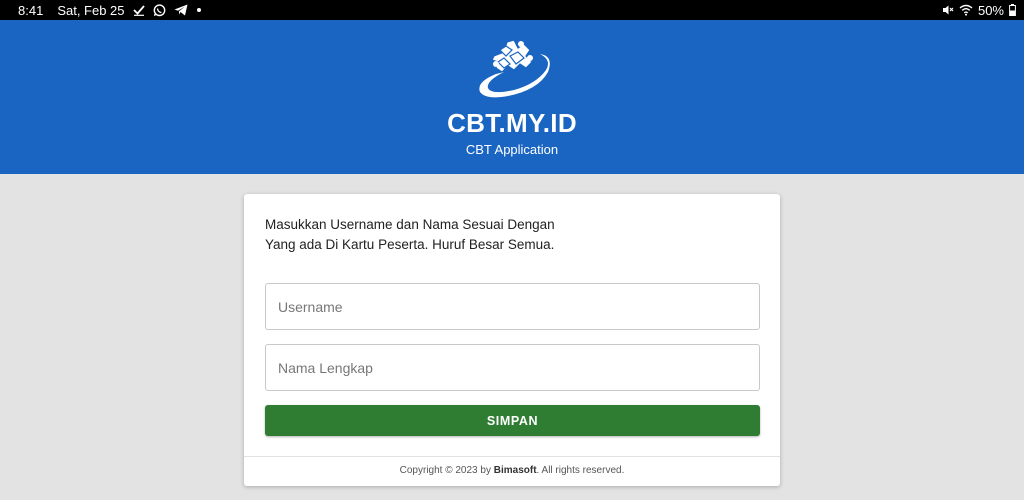 This screenshot has height=500, width=1024. I want to click on dot-icon, so click(199, 10).